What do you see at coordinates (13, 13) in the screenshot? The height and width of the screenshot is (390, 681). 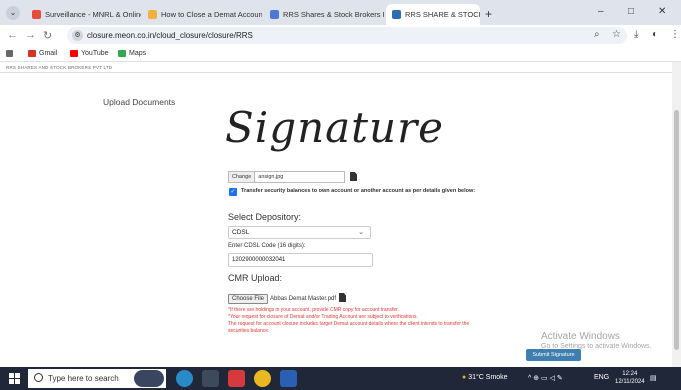 I see `tab-search-button: ⌄` at bounding box center [13, 13].